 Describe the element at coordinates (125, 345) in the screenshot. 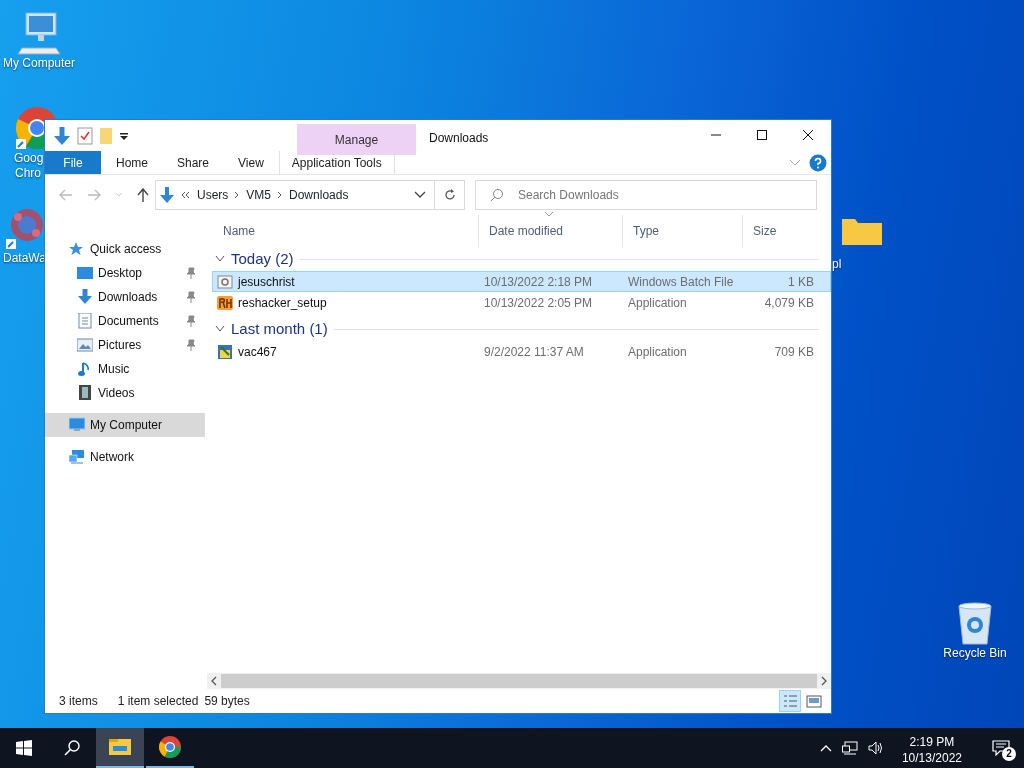

I see `nav-item: Pictures` at that location.